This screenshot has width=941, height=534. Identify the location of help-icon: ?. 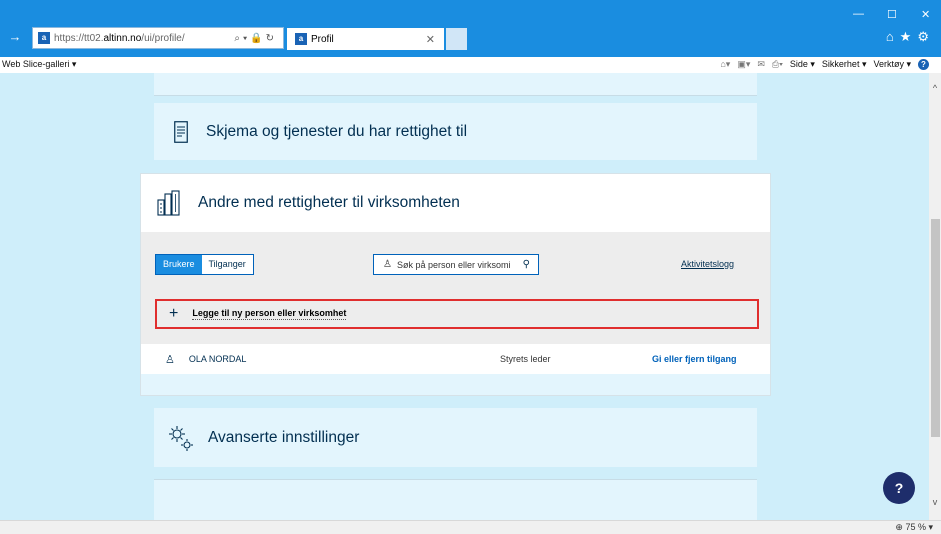
(923, 64).